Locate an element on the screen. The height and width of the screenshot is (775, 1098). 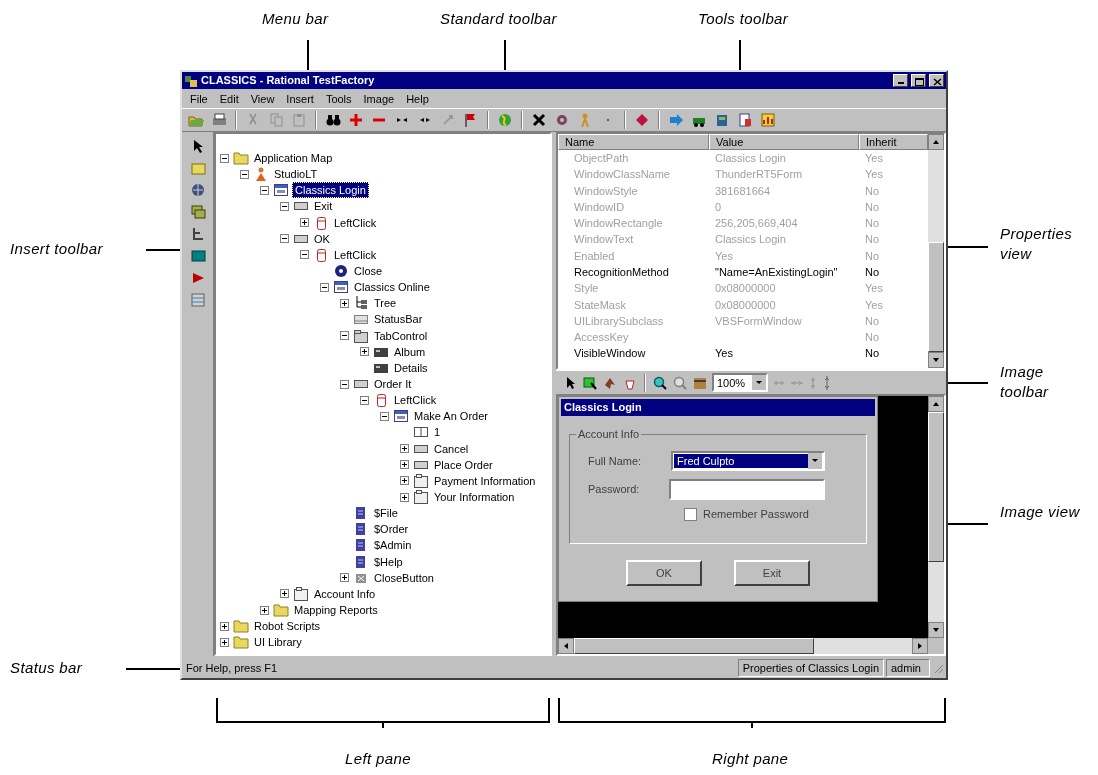
tree-item: Album is located at coordinates (410, 351).